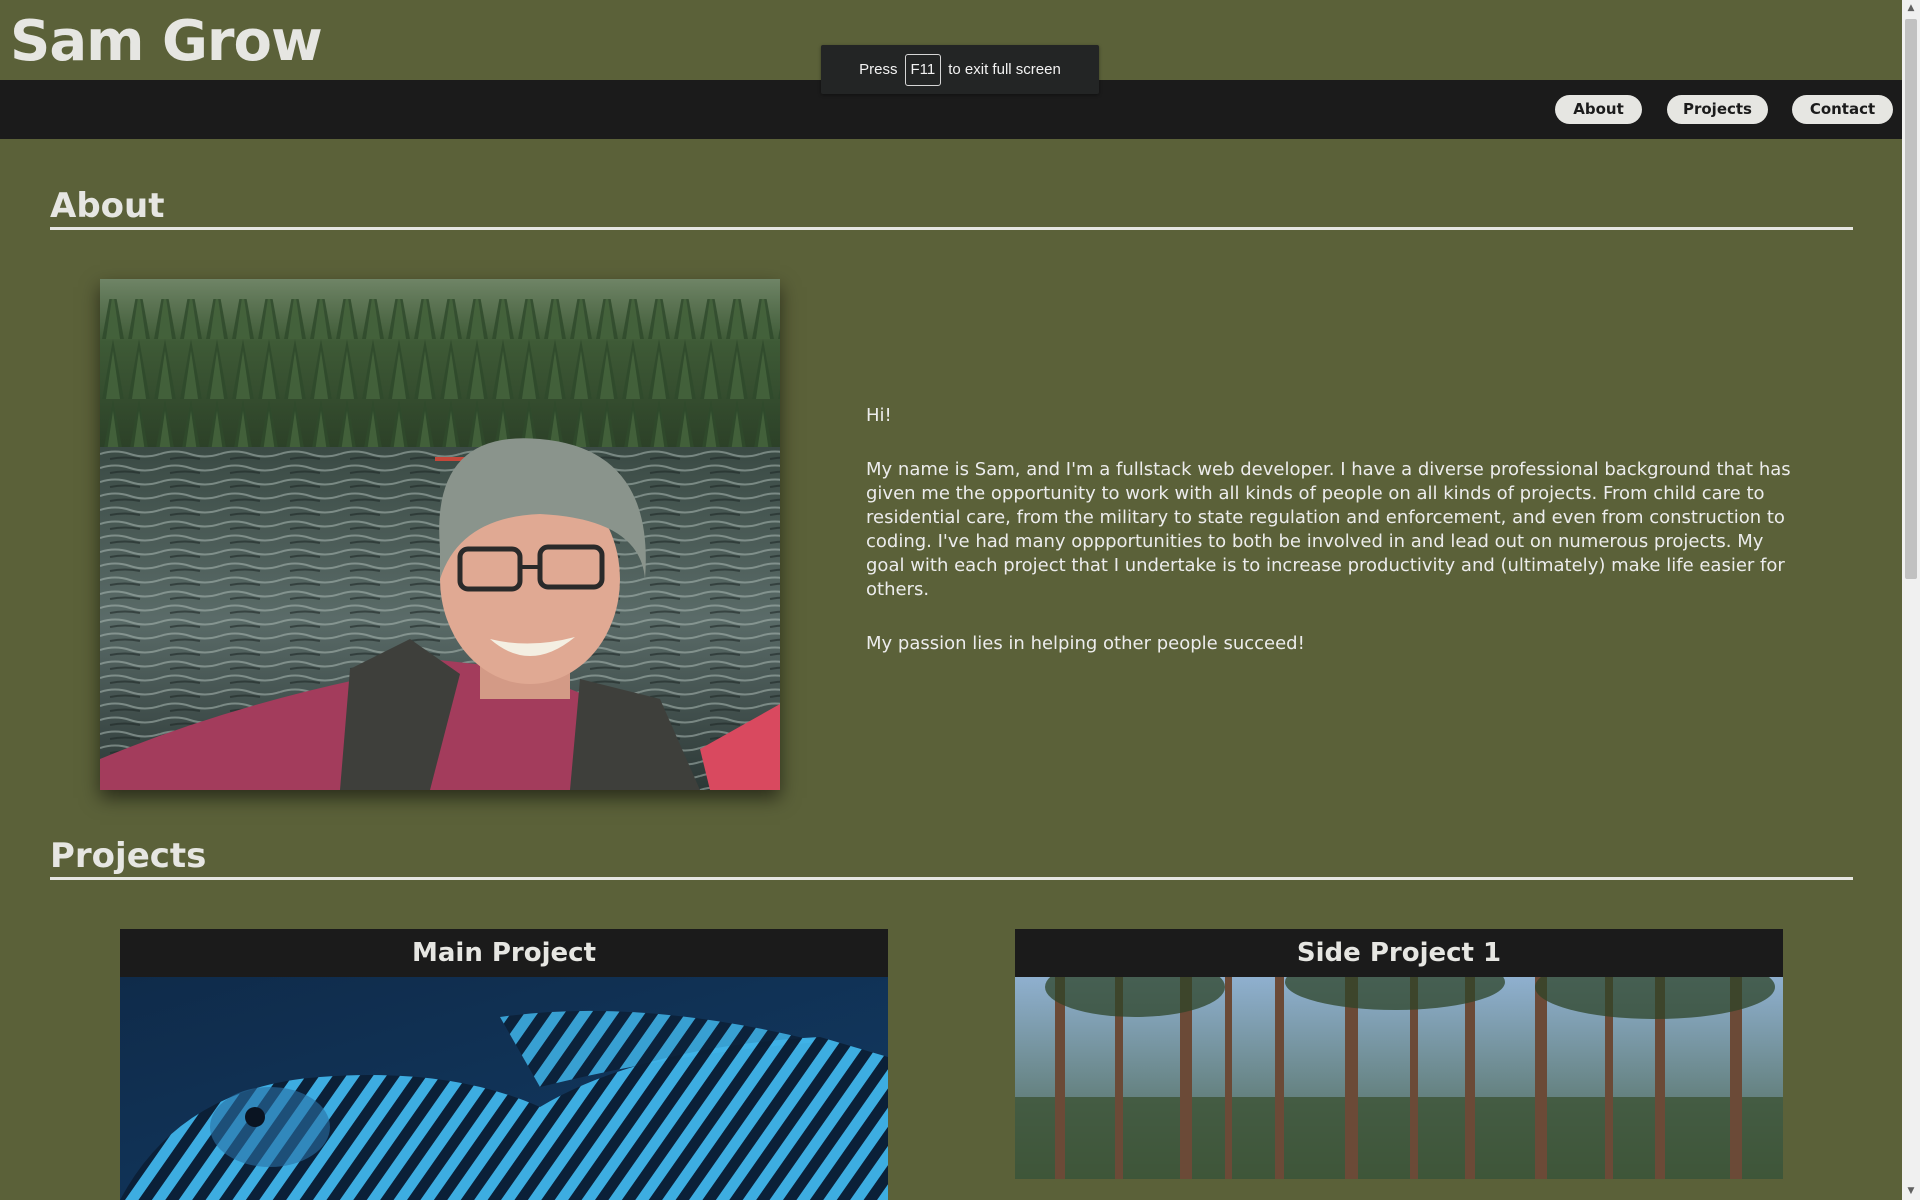 This screenshot has height=1200, width=1920. Describe the element at coordinates (166, 41) in the screenshot. I see `site-title: Sam Grow` at that location.